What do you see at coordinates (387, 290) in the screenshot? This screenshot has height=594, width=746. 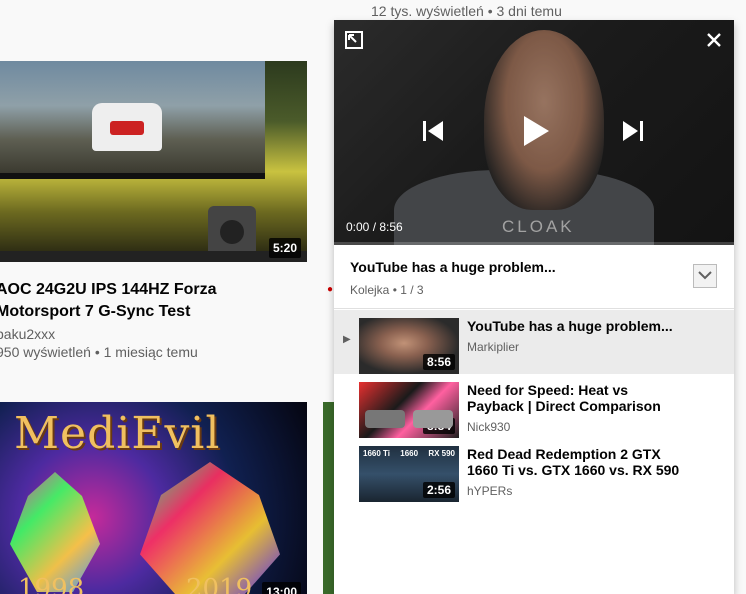 I see `queue-label: Kolejka • 1 / 3` at bounding box center [387, 290].